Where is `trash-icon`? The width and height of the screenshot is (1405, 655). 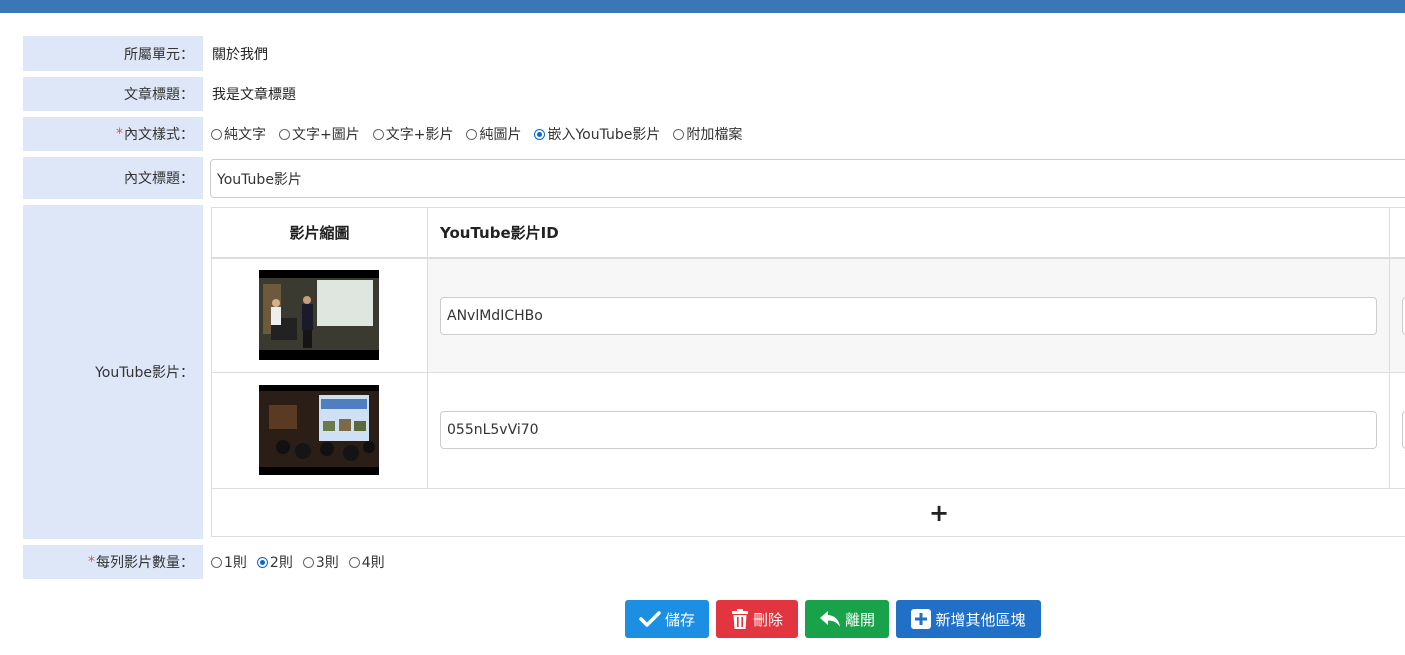 trash-icon is located at coordinates (739, 619).